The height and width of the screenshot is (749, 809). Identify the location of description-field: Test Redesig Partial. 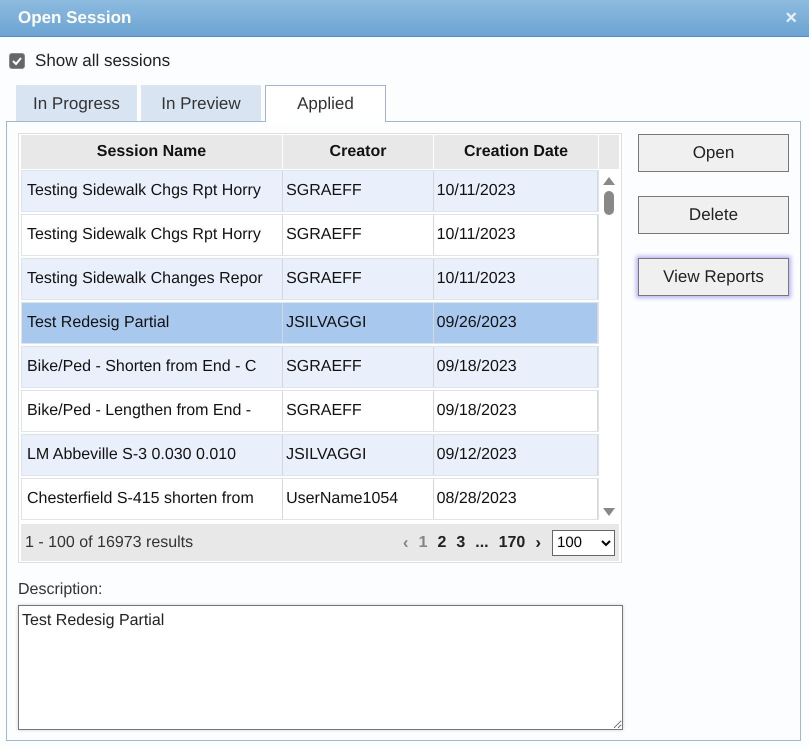
(320, 667).